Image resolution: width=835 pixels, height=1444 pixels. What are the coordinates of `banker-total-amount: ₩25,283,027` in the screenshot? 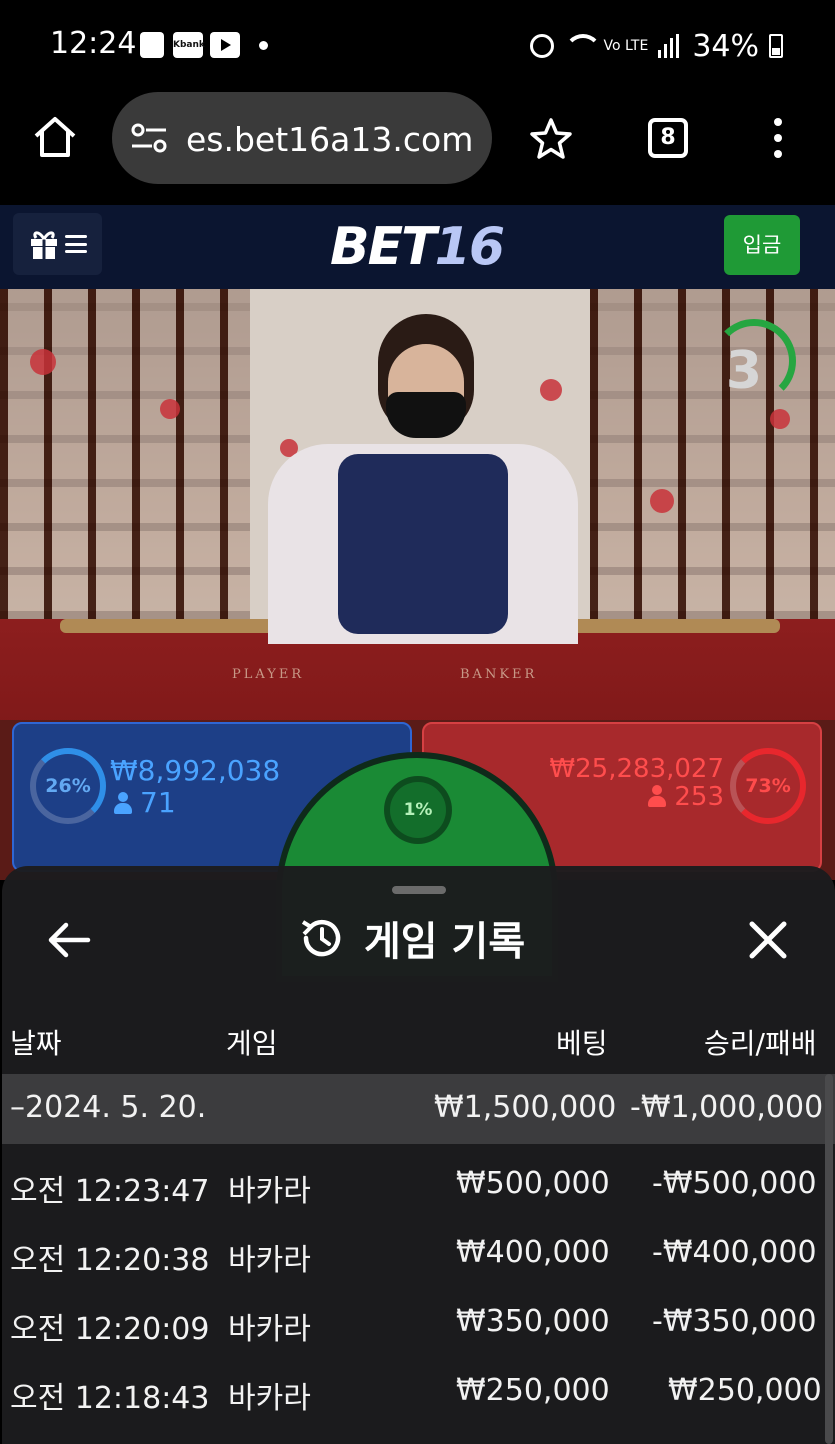 It's located at (636, 769).